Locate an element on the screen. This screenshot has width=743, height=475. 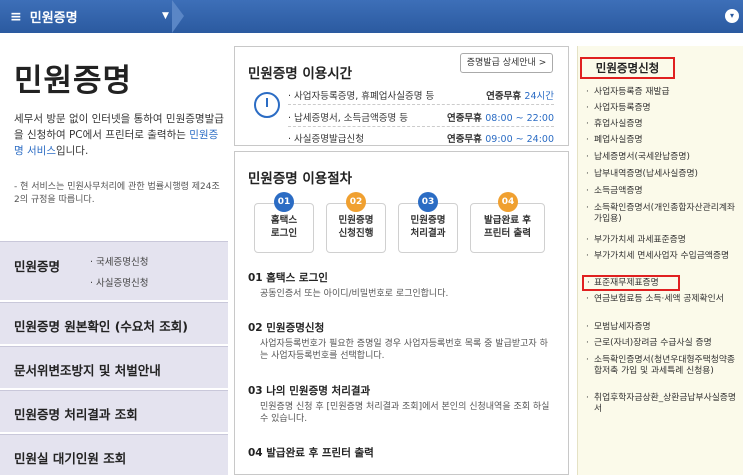
nav-item-waiting-lookup: 민원실 대기인원 조회 is located at coordinates (114, 454).